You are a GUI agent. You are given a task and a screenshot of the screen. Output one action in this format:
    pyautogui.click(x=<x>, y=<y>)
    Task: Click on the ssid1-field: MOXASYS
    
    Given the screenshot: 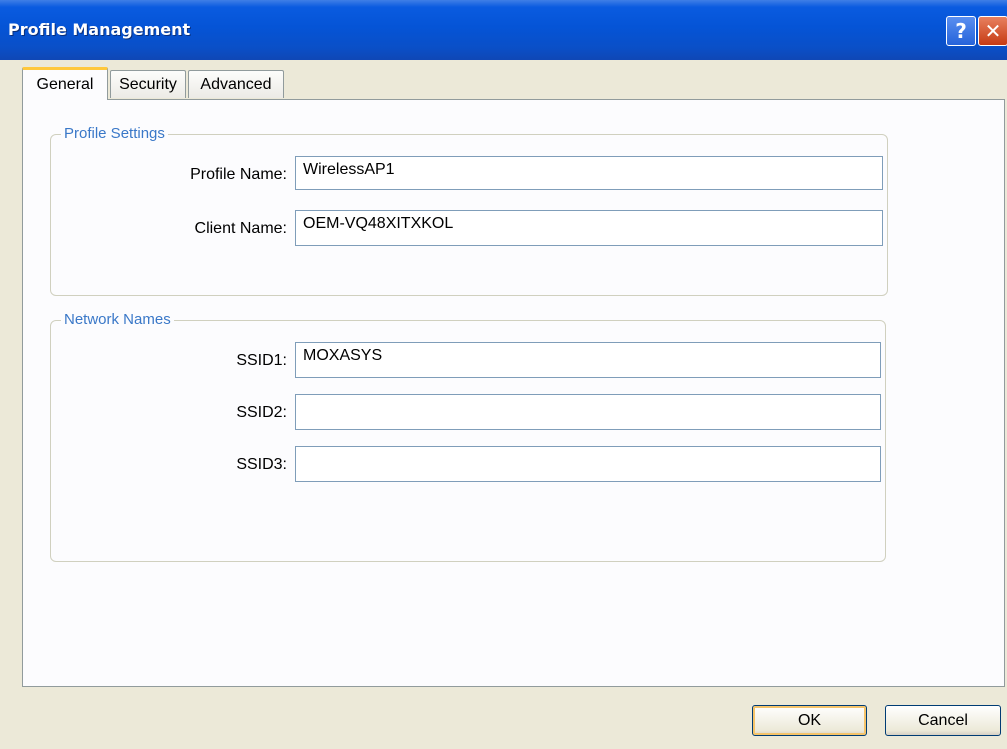 What is the action you would take?
    pyautogui.click(x=588, y=360)
    